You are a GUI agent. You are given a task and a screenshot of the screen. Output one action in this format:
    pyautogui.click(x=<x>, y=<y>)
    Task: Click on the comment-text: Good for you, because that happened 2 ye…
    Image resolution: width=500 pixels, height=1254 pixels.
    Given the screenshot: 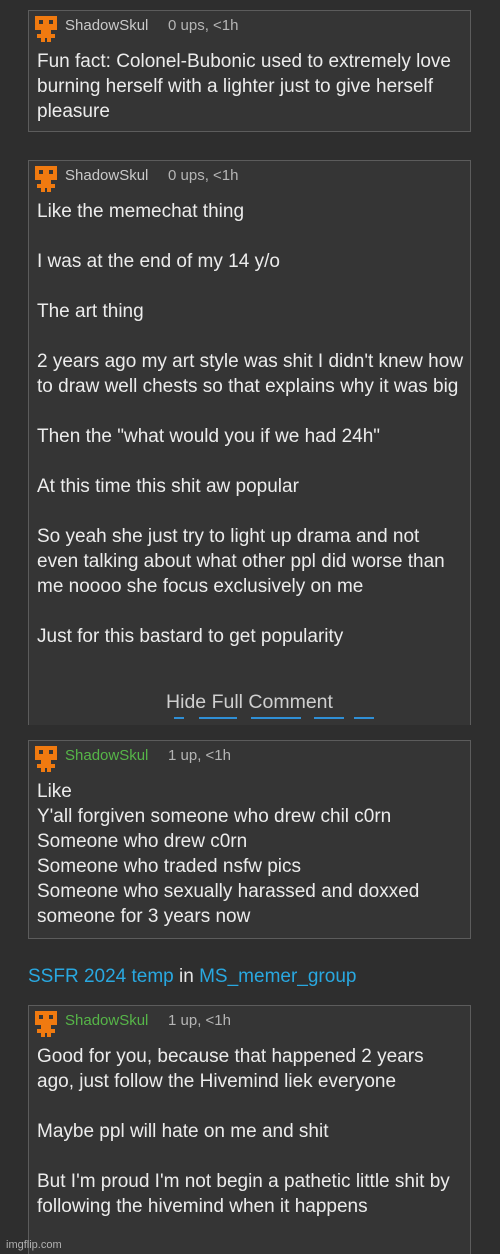 What is the action you would take?
    pyautogui.click(x=243, y=1131)
    